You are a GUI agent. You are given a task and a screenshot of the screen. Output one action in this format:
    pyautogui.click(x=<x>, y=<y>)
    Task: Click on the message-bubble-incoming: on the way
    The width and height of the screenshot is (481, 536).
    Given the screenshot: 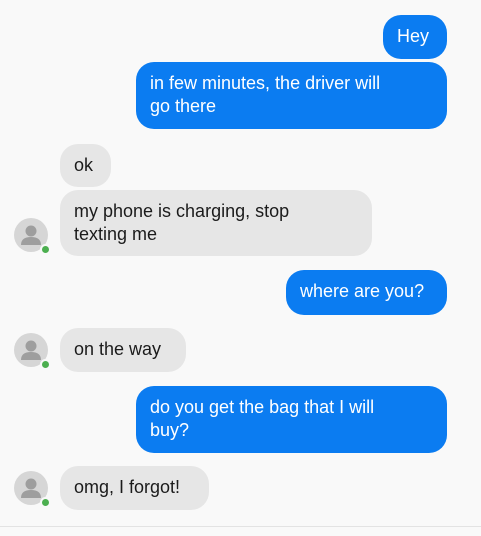 What is the action you would take?
    pyautogui.click(x=123, y=350)
    